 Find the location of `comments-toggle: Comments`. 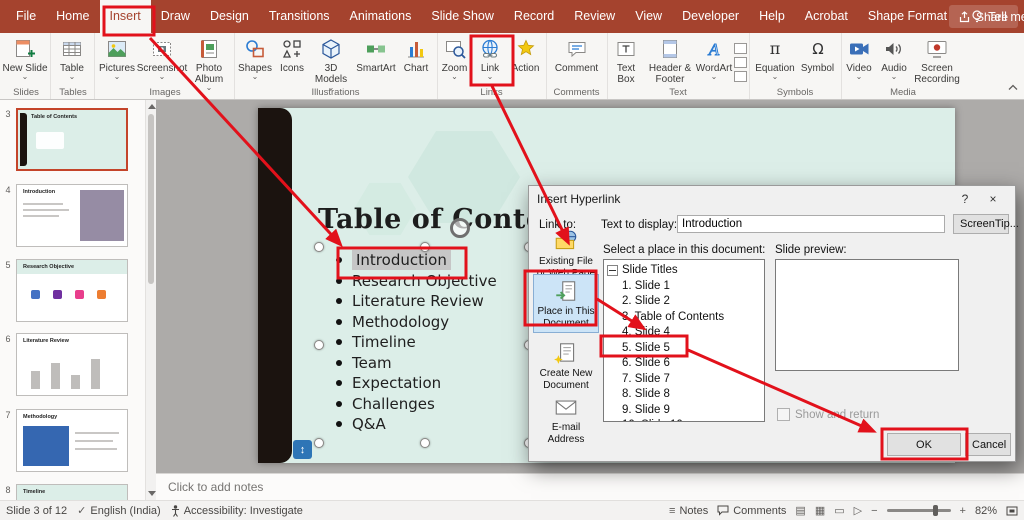

comments-toggle: Comments is located at coordinates (751, 511).